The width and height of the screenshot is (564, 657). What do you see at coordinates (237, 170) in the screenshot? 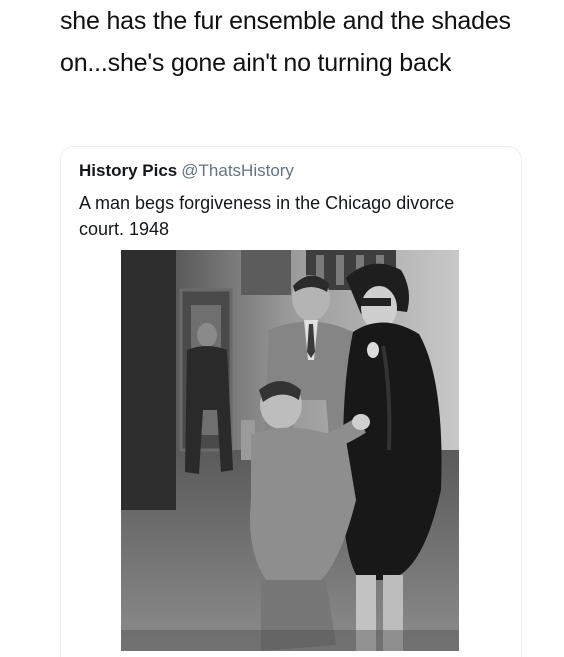
I see `quoted-tweet-handle: @ThatsHistory` at bounding box center [237, 170].